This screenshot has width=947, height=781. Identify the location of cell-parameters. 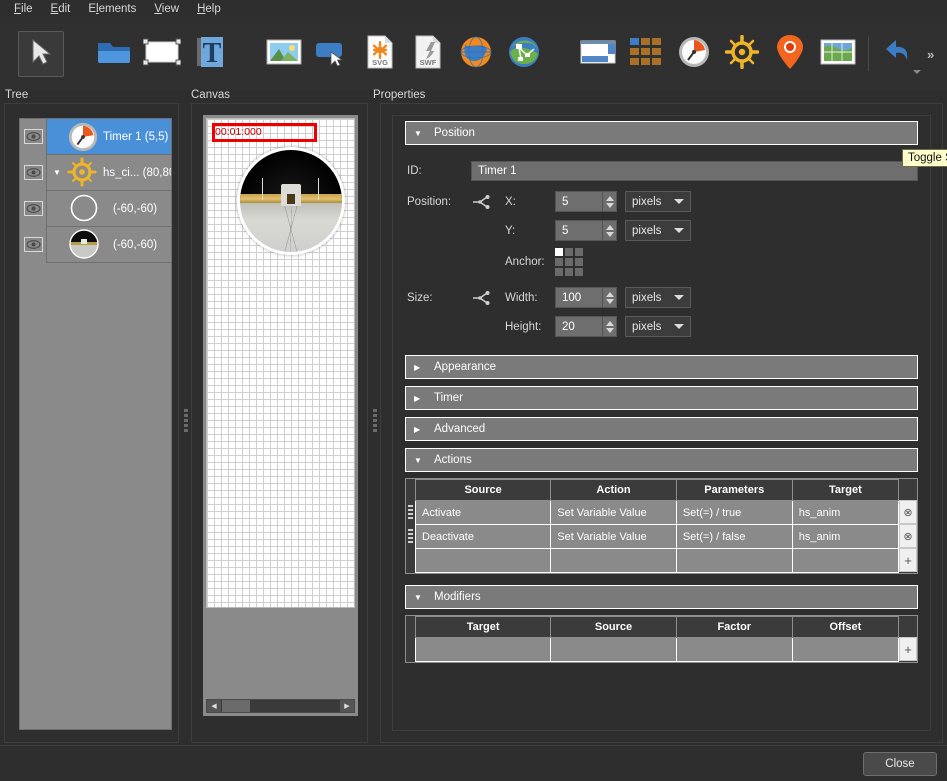
(734, 560).